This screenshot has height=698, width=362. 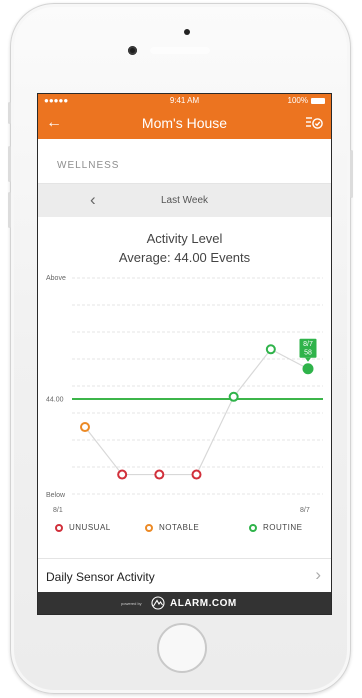 I want to click on data-point-notable, so click(x=85, y=427).